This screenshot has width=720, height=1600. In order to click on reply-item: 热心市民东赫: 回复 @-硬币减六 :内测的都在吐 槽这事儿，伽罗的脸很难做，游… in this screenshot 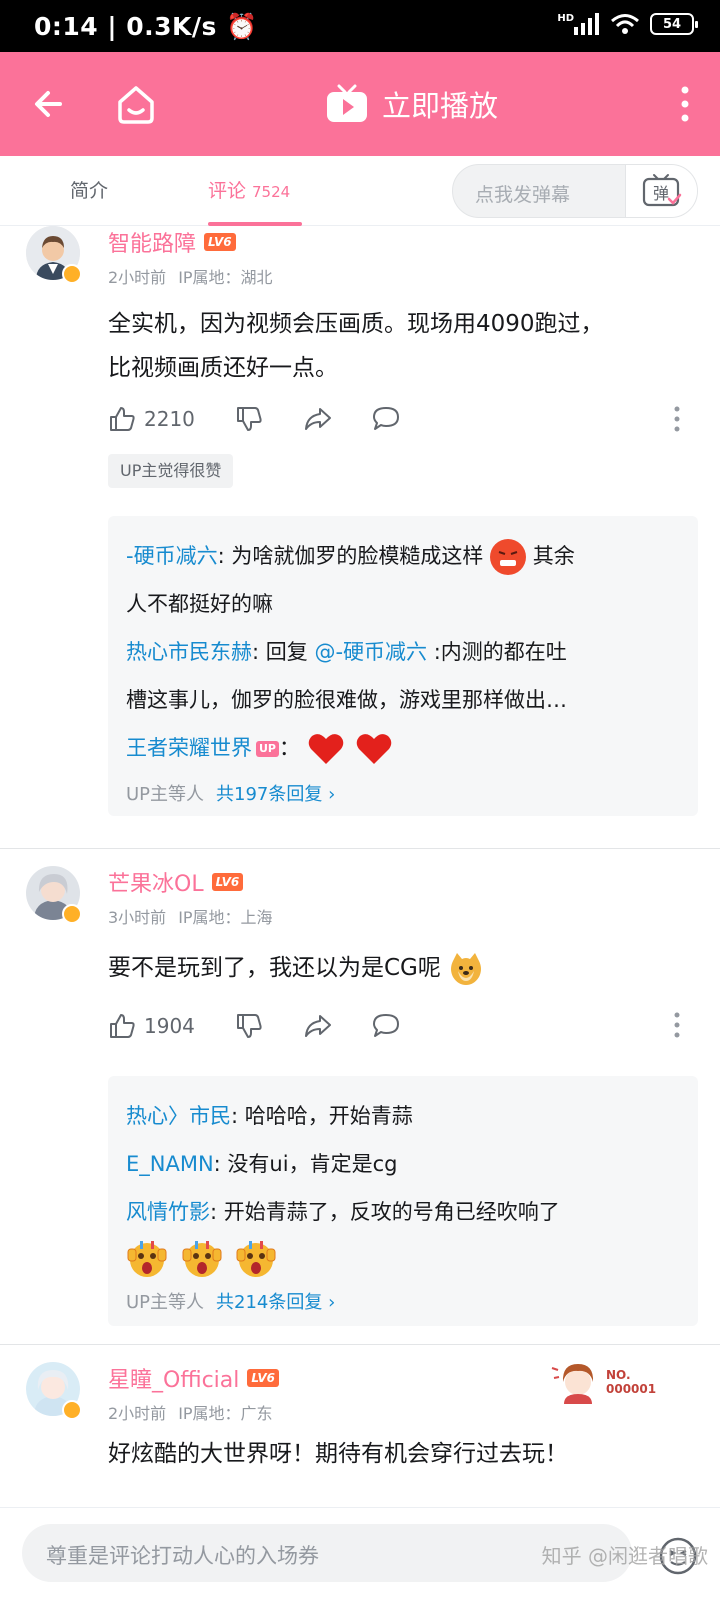, I will do `click(403, 676)`.